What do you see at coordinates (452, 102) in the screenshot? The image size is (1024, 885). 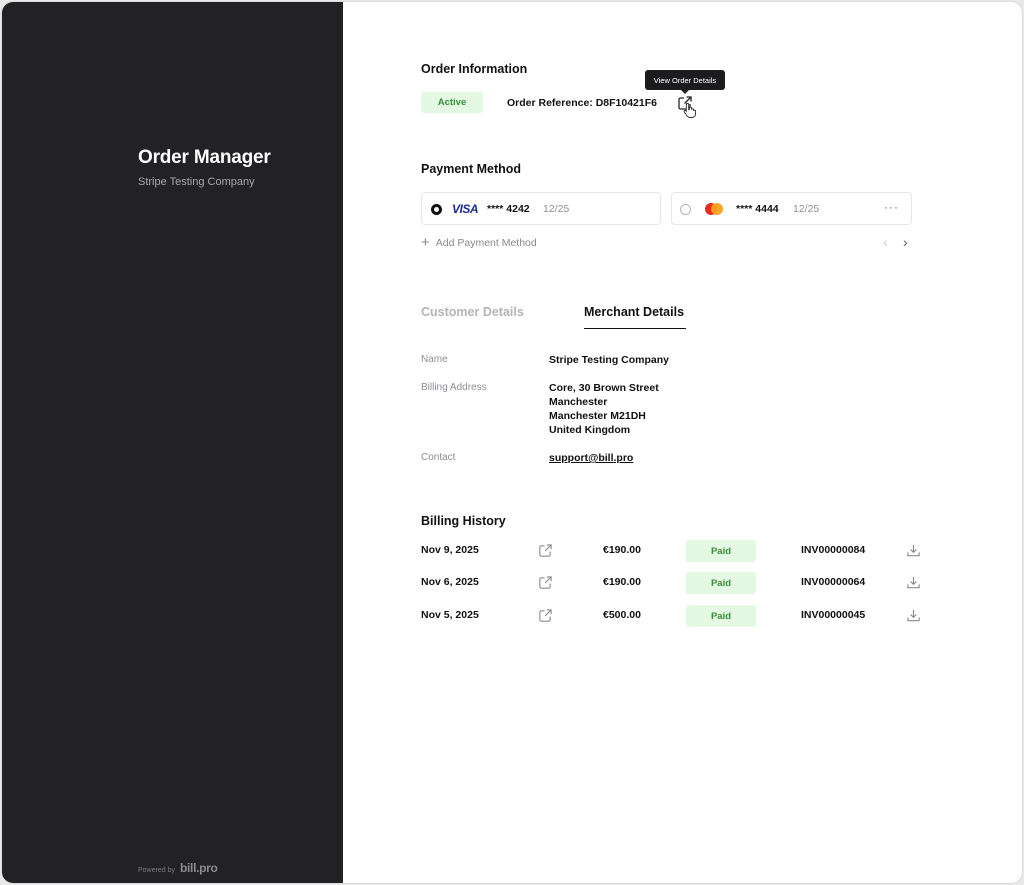 I see `status-badge: Active` at bounding box center [452, 102].